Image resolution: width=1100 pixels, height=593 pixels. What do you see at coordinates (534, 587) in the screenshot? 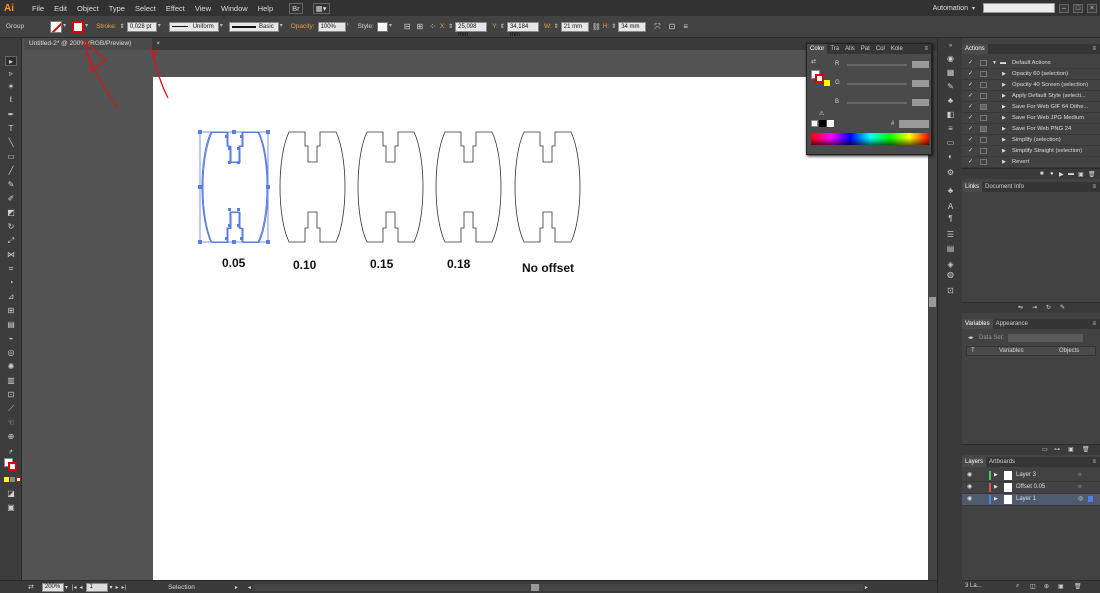
I see `horizontal-scroll-thumb` at bounding box center [534, 587].